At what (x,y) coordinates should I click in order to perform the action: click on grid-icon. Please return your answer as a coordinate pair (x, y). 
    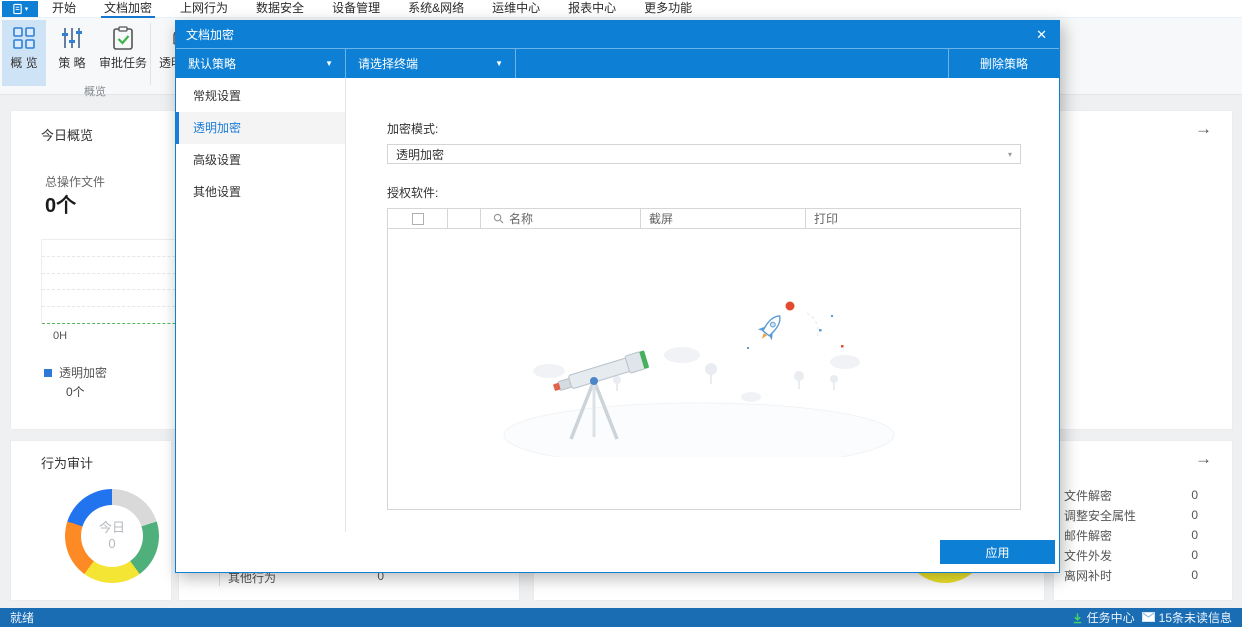
    Looking at the image, I should click on (24, 38).